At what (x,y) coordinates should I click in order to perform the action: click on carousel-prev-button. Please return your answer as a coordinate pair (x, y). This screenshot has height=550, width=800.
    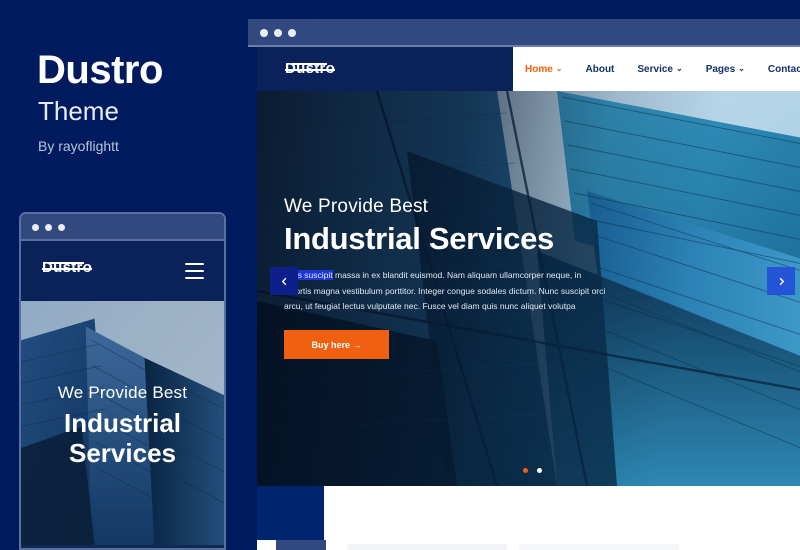
    Looking at the image, I should click on (284, 281).